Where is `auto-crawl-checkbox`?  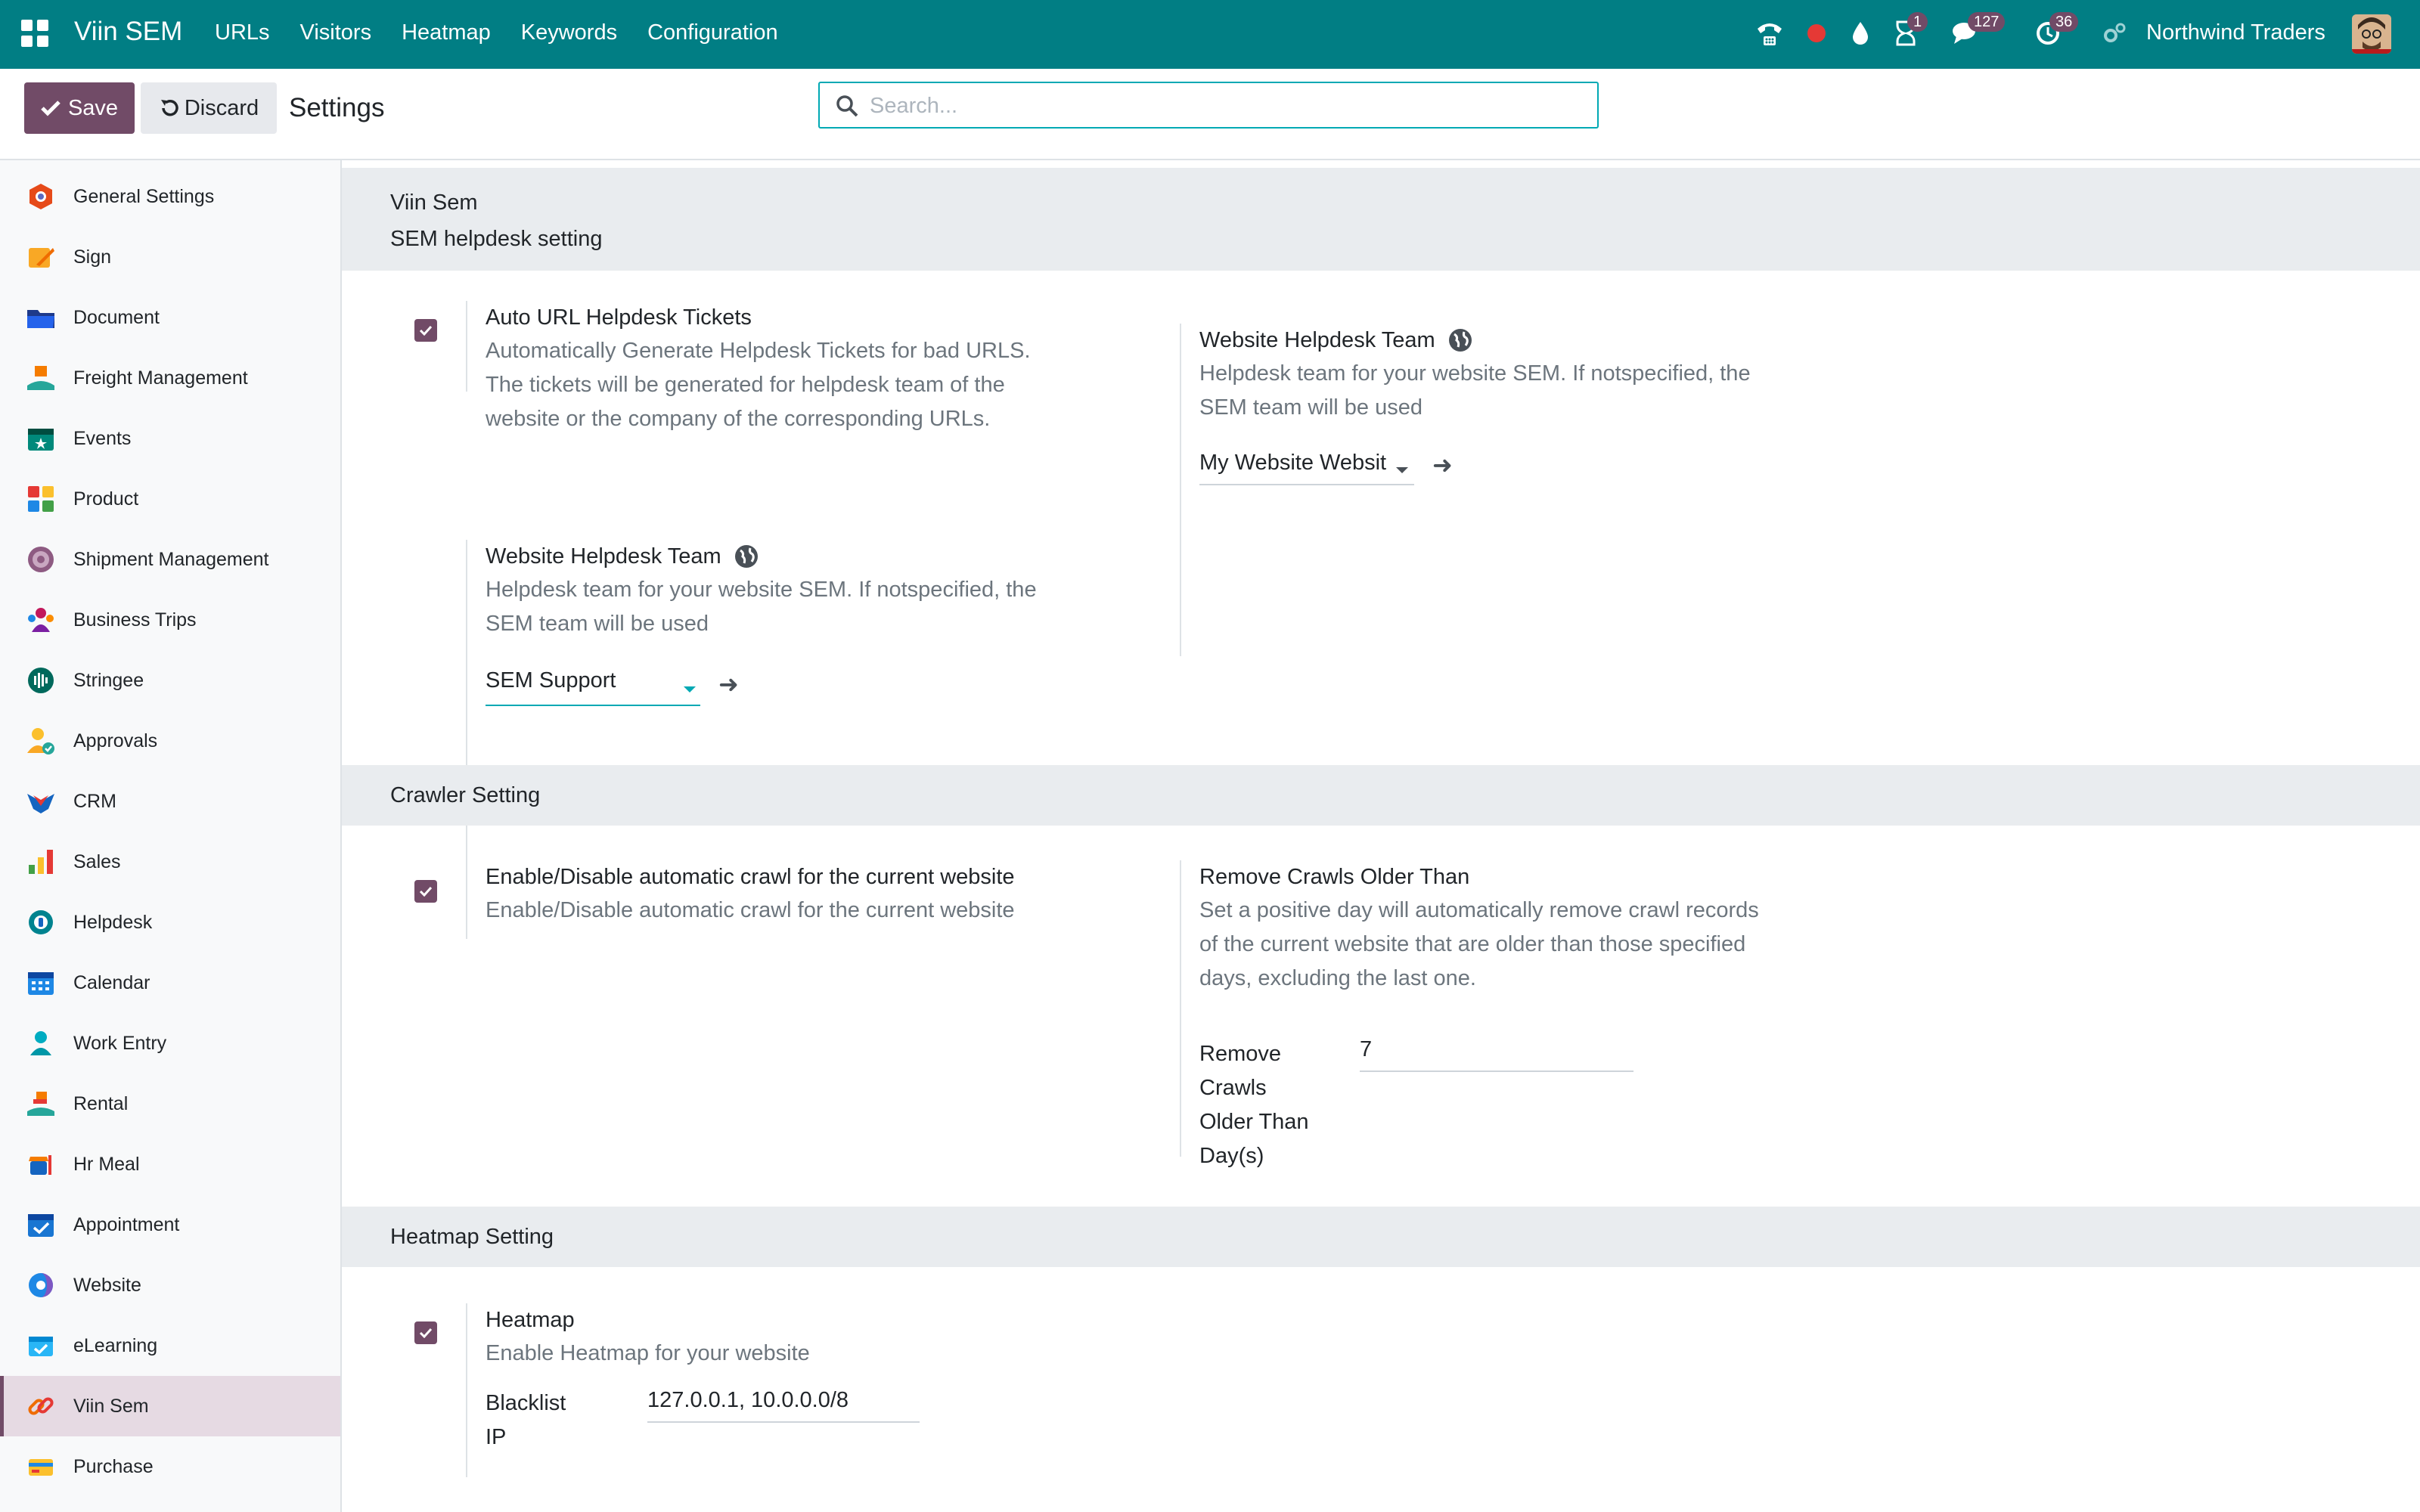 auto-crawl-checkbox is located at coordinates (425, 891).